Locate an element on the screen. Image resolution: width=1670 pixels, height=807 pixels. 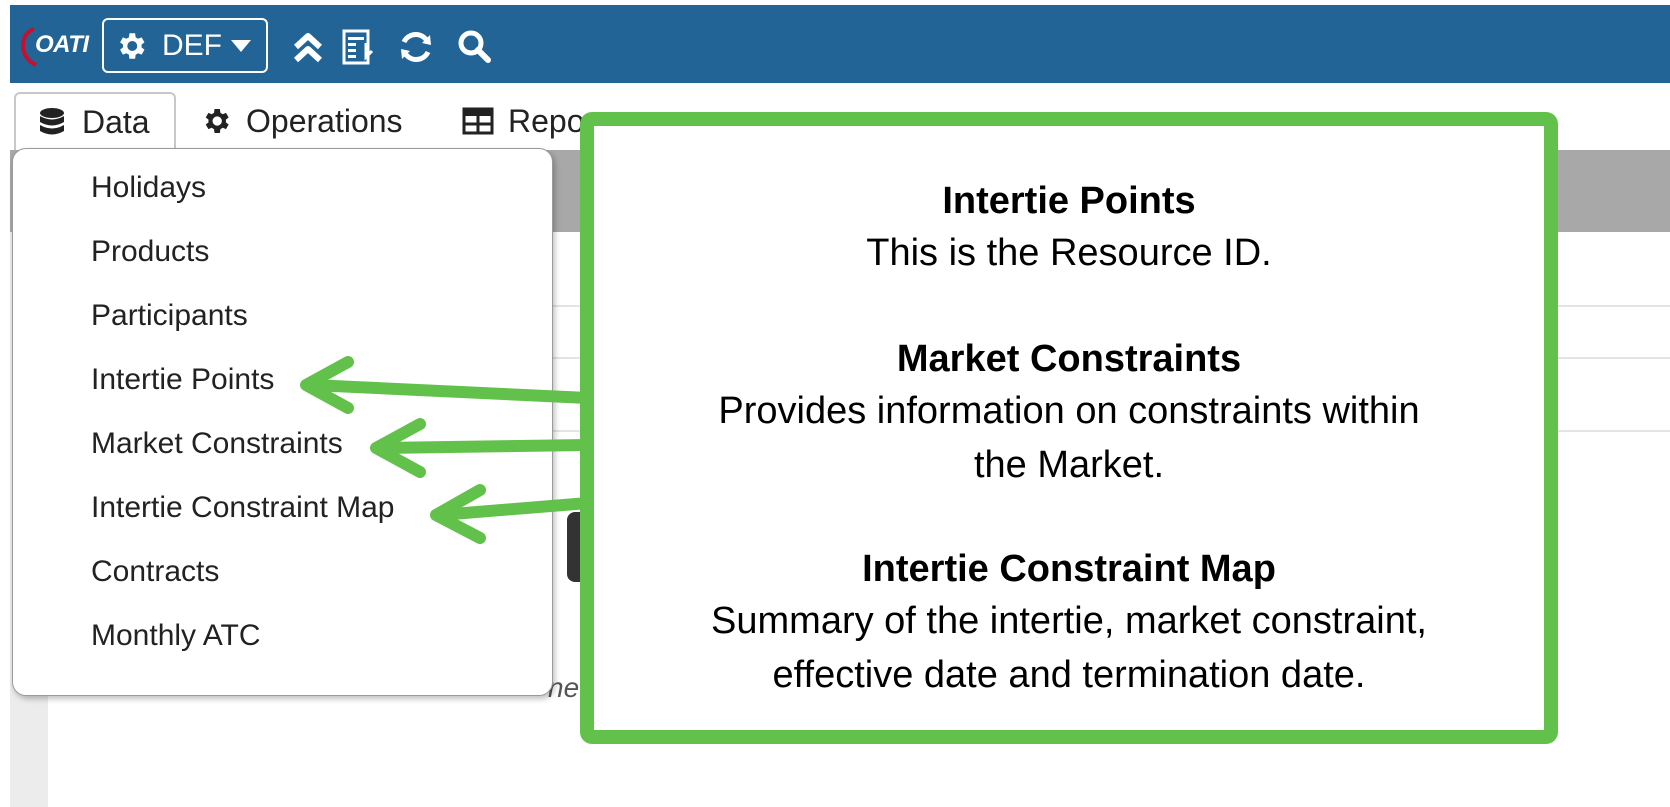
menu-item-holidays: Holidays is located at coordinates (148, 188).